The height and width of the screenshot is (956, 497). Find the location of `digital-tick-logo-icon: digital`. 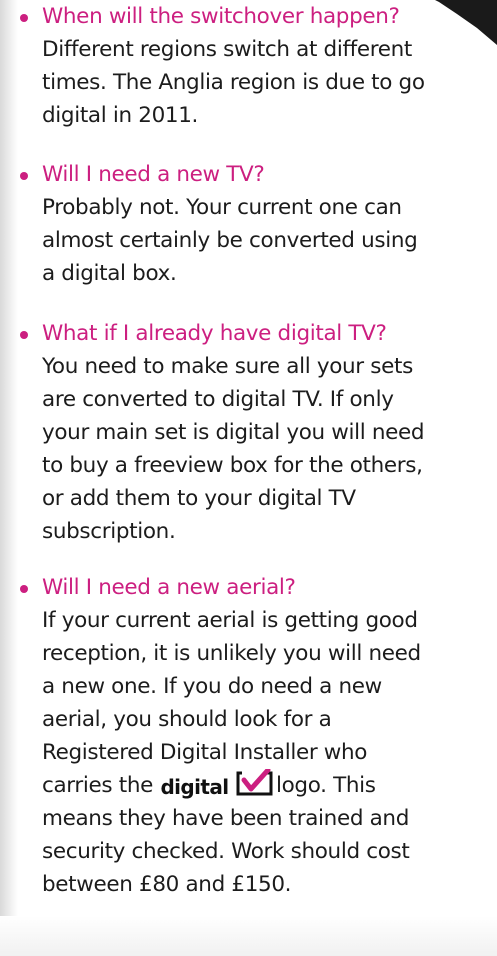

digital-tick-logo-icon: digital is located at coordinates (217, 785).